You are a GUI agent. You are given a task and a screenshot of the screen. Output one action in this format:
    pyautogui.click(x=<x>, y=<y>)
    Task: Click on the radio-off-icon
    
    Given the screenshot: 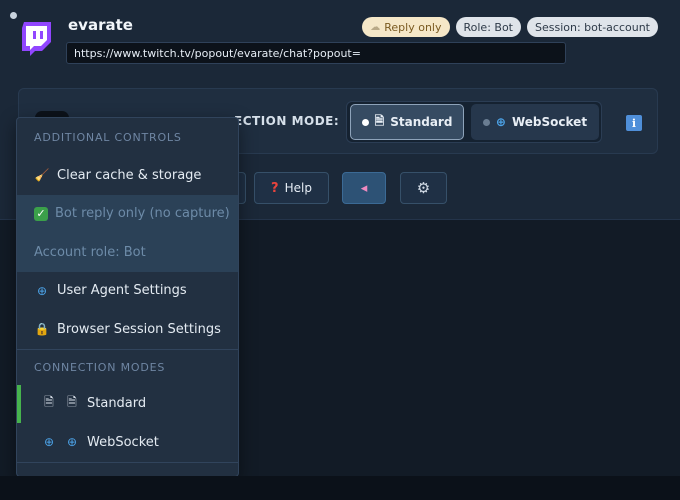 What is the action you would take?
    pyautogui.click(x=486, y=122)
    